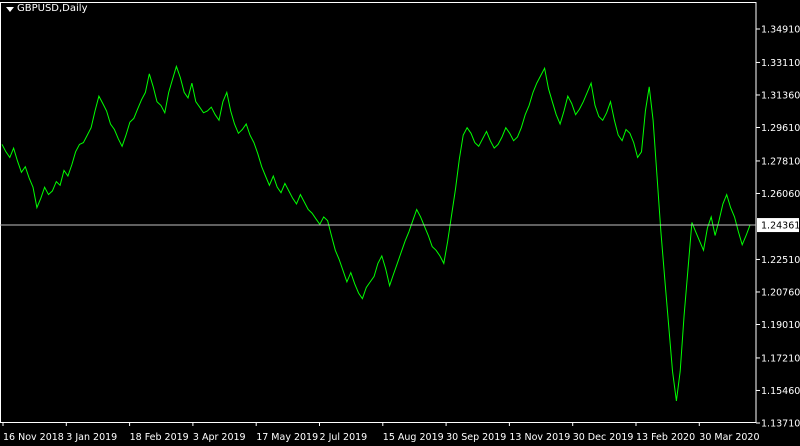  What do you see at coordinates (287, 437) in the screenshot?
I see `time-tick-label: 17 May 2019` at bounding box center [287, 437].